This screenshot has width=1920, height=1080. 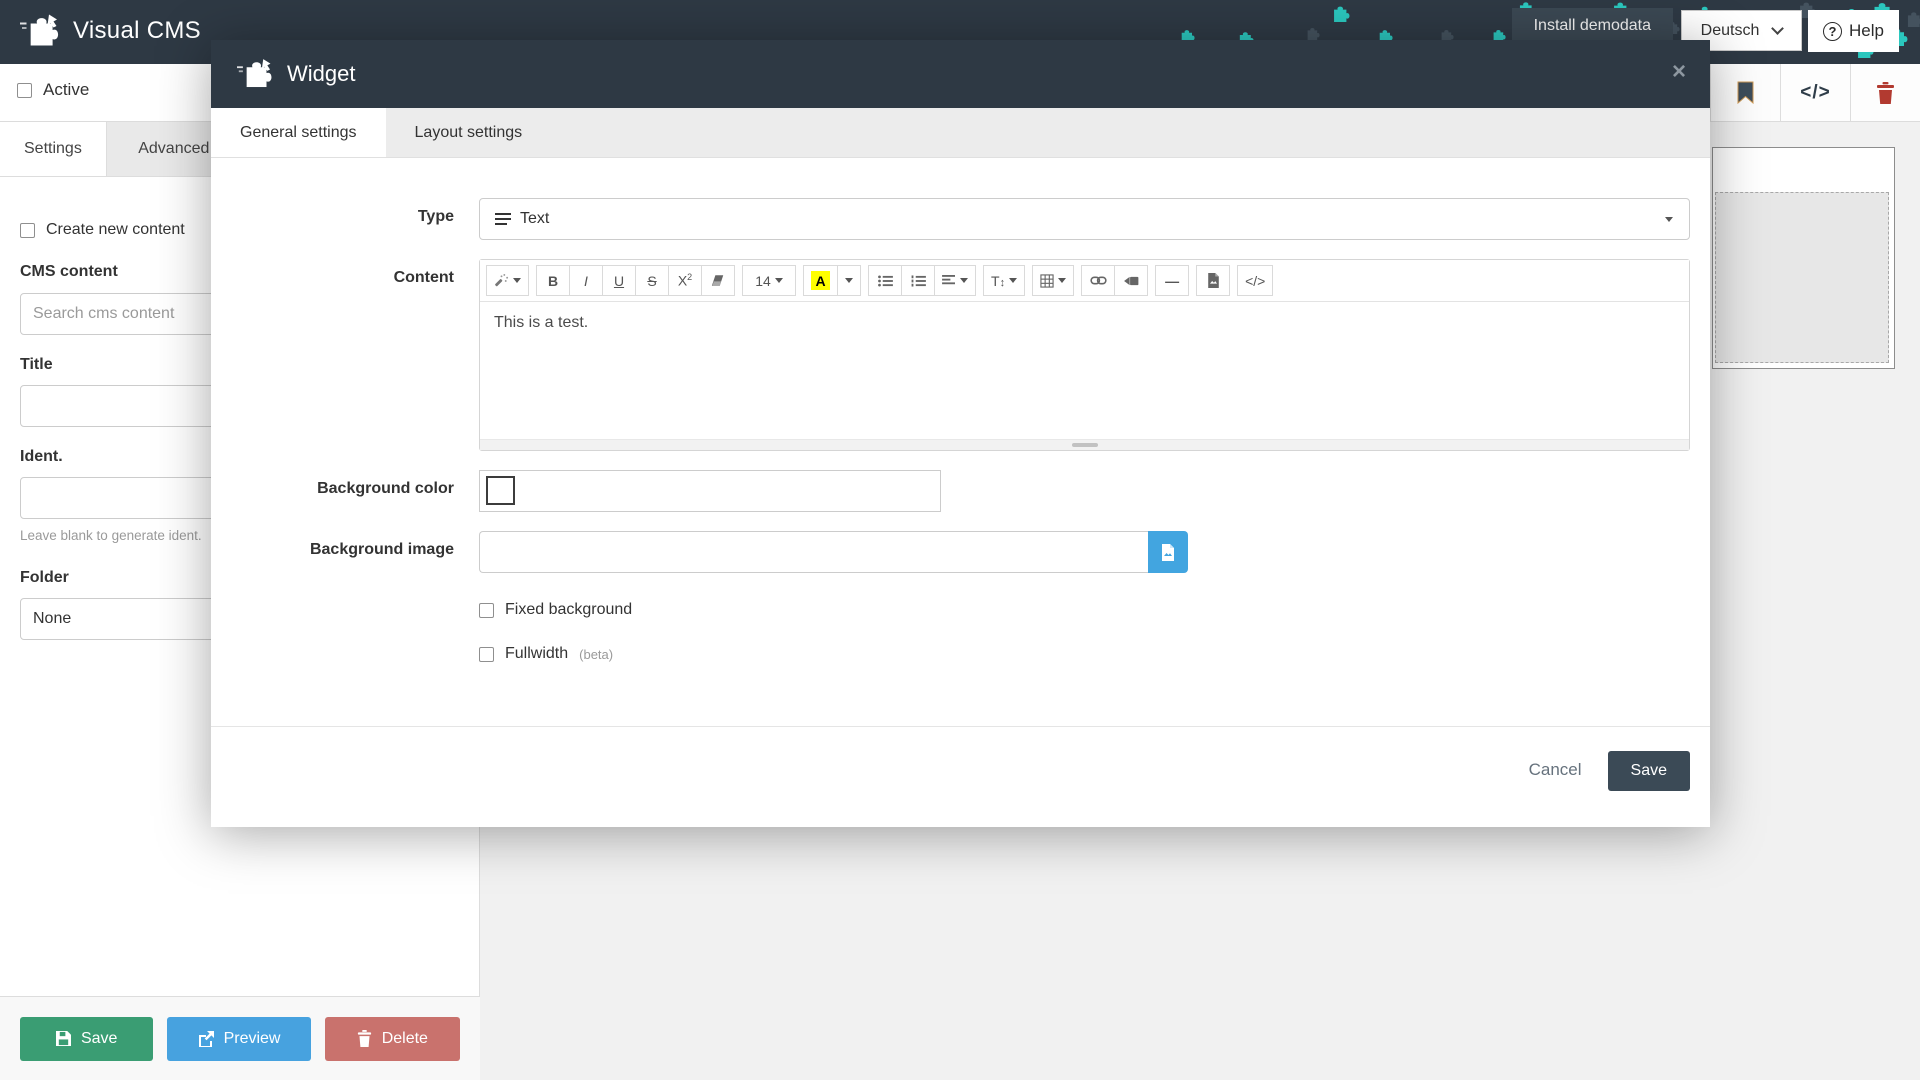 What do you see at coordinates (53, 149) in the screenshot?
I see `tab-settings: Settings` at bounding box center [53, 149].